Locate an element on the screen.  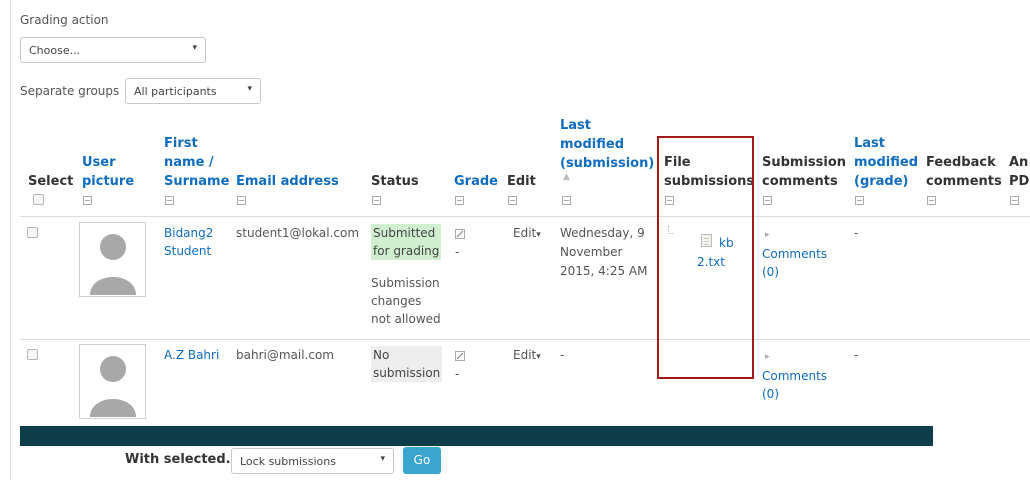
header-lms-line2: modified is located at coordinates (592, 144).